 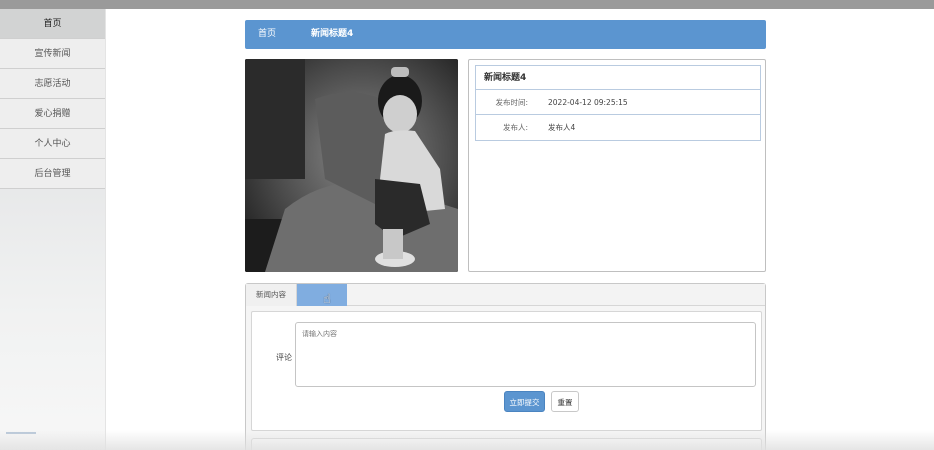 What do you see at coordinates (52, 114) in the screenshot?
I see `sidebar-item-donation: 爱心捐赠` at bounding box center [52, 114].